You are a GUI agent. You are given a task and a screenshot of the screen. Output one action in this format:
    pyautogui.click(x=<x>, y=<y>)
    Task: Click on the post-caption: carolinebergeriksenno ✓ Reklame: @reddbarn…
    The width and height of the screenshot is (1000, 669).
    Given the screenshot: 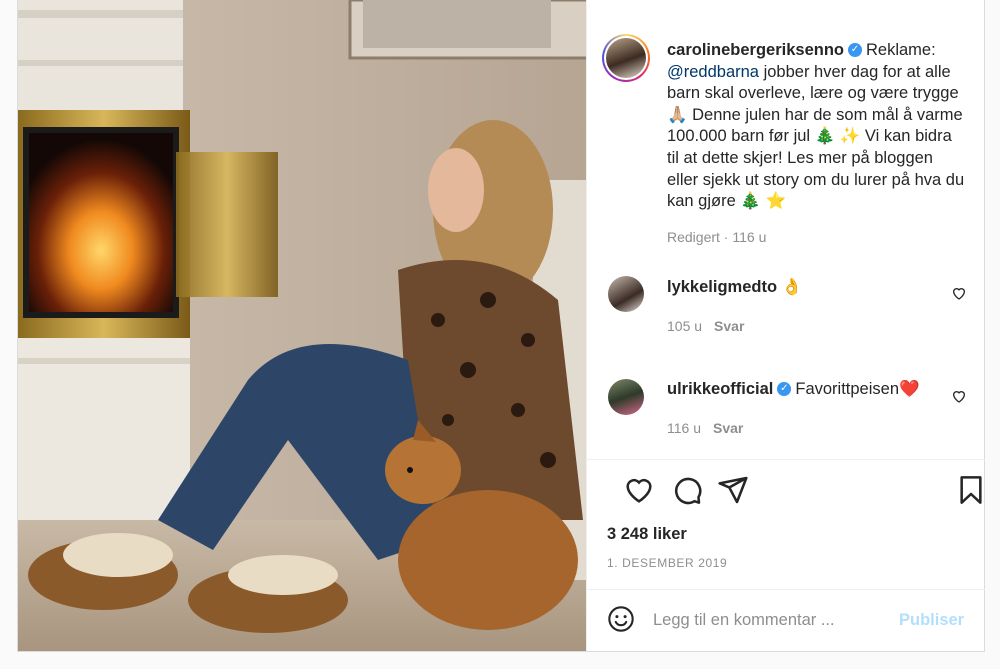 What is the action you would take?
    pyautogui.click(x=817, y=126)
    